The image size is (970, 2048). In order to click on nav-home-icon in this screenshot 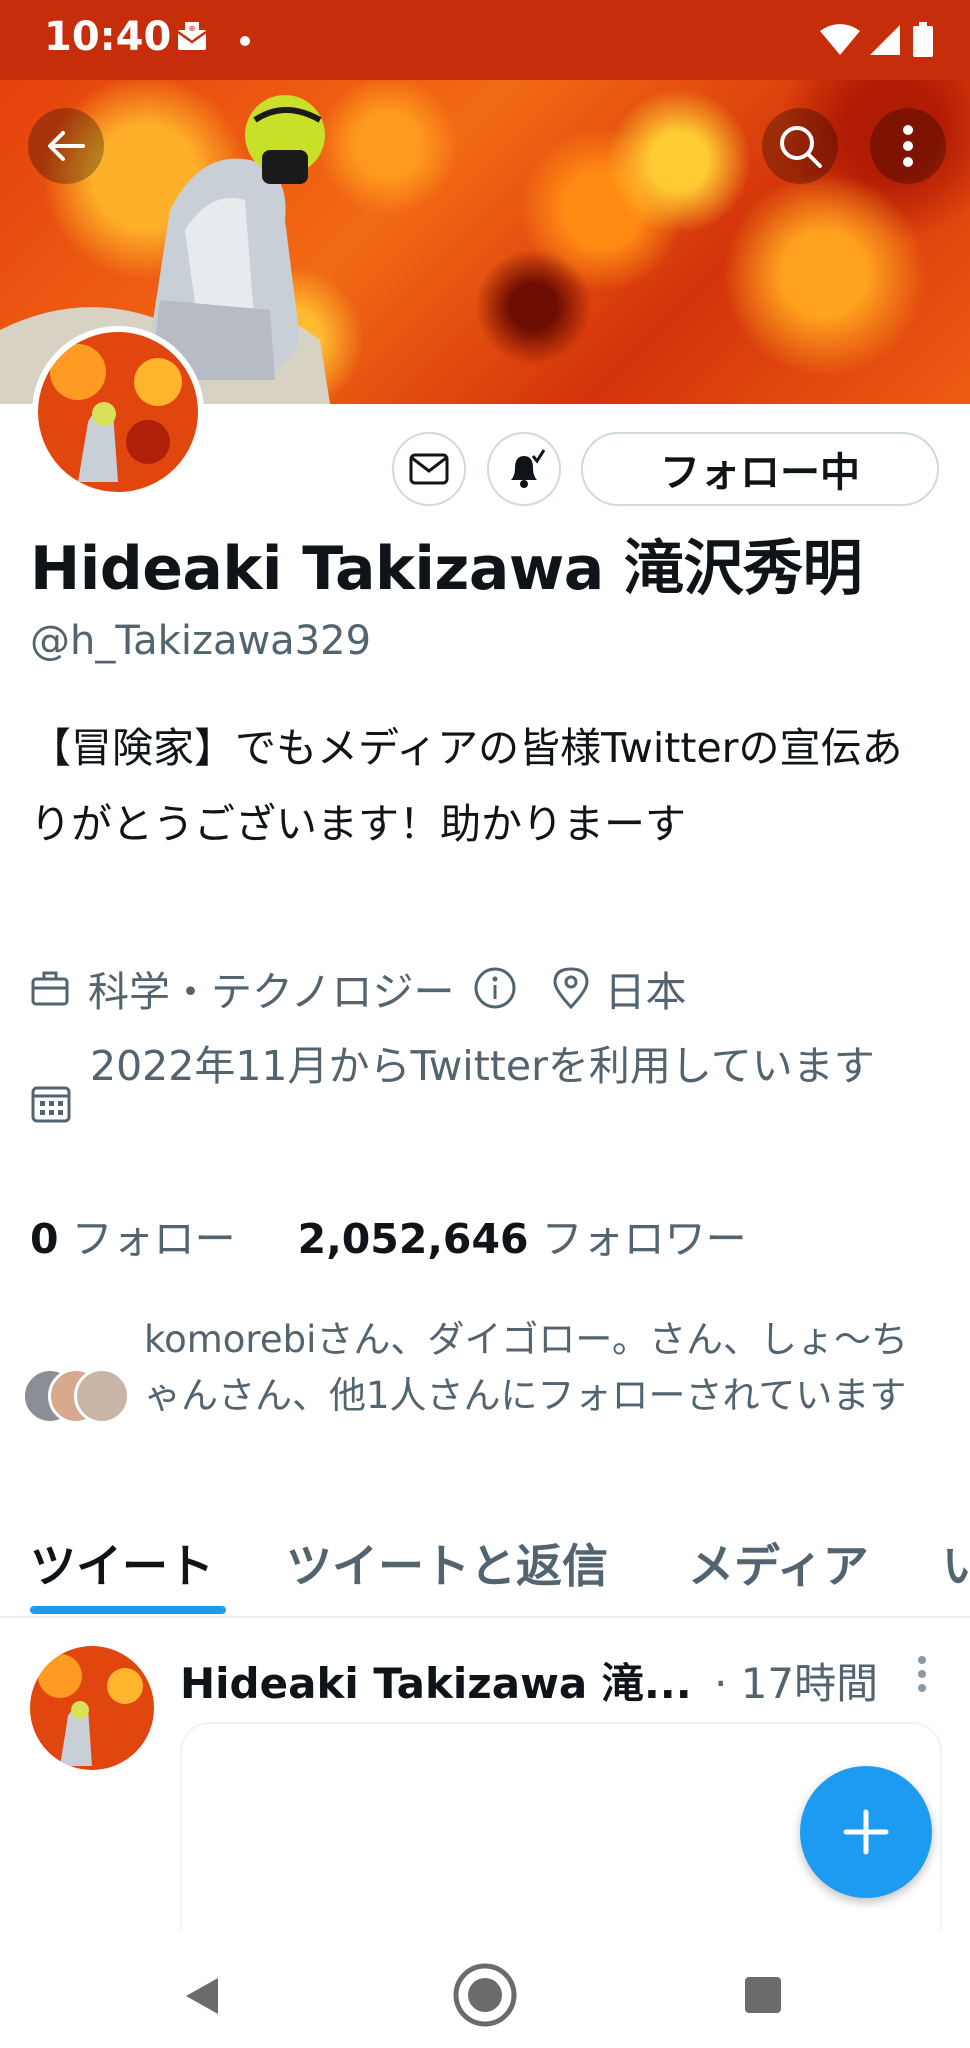, I will do `click(485, 1995)`.